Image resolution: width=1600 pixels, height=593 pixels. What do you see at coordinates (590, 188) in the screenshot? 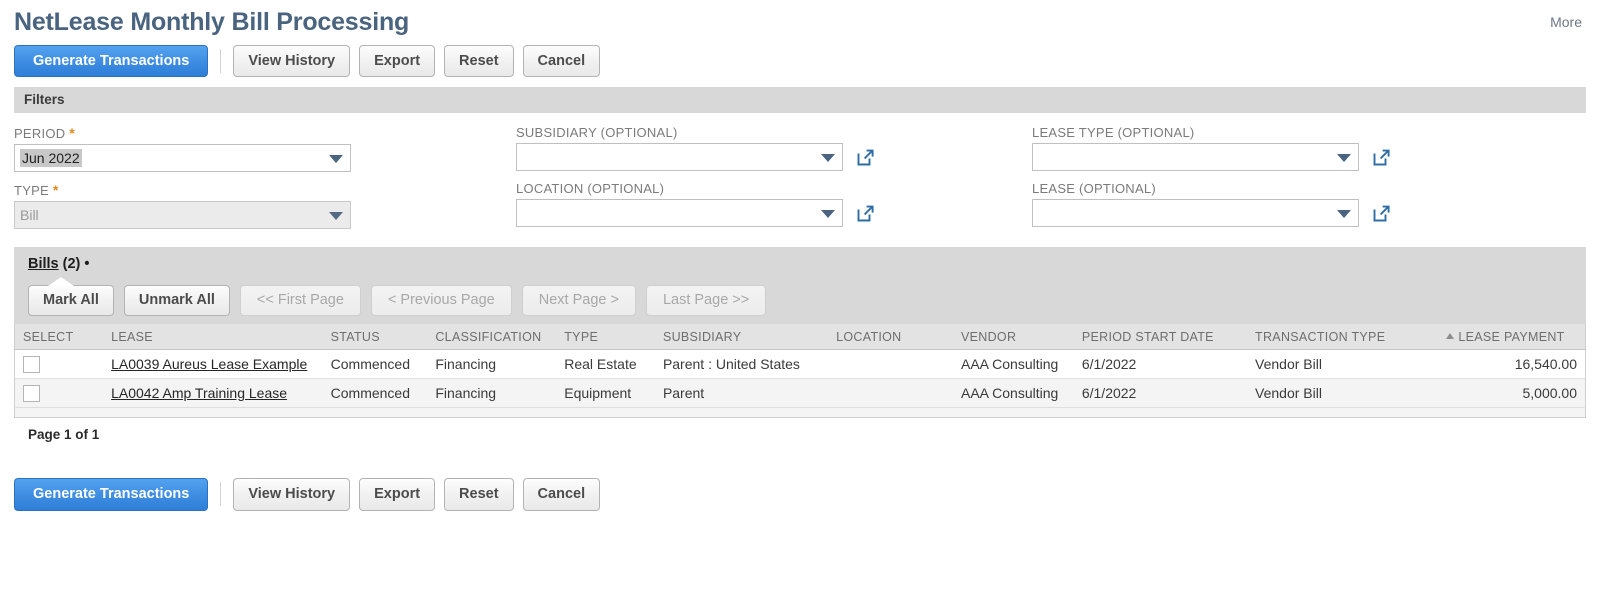
I see `location-label: LOCATION (OPTIONAL)` at bounding box center [590, 188].